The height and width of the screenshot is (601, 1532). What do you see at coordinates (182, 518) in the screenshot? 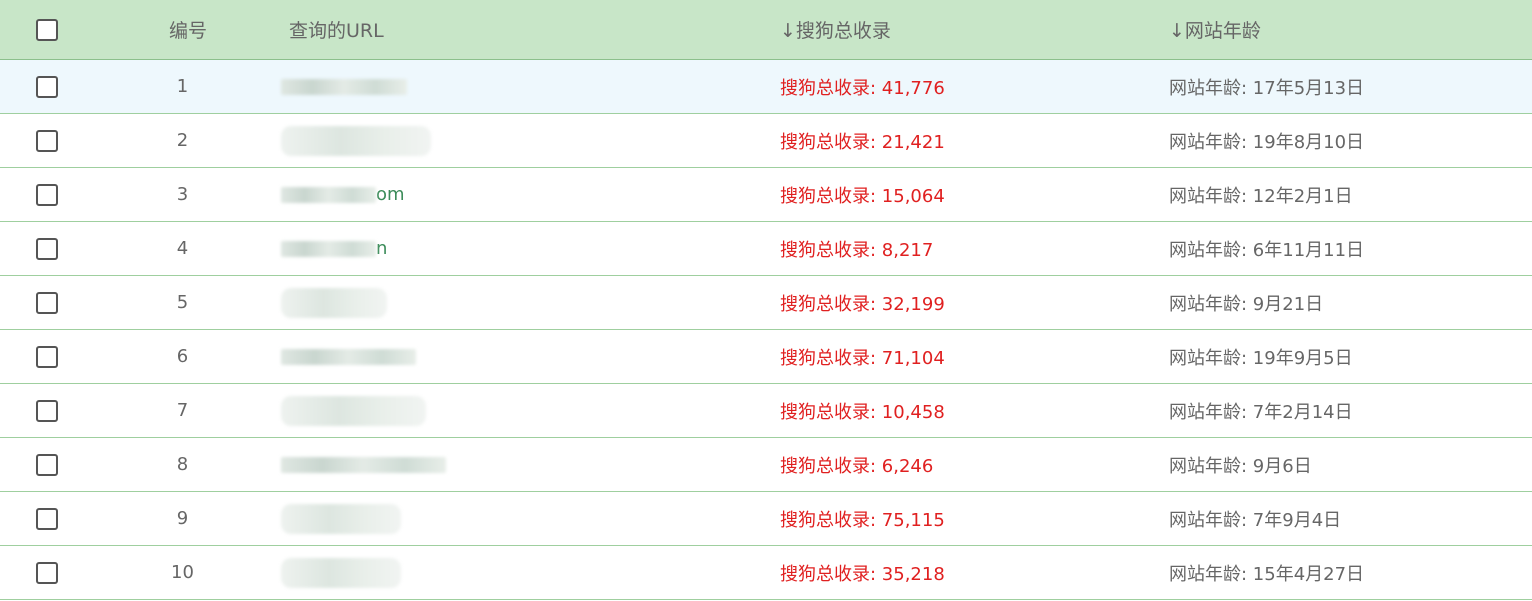
I see `row-num: 9` at bounding box center [182, 518].